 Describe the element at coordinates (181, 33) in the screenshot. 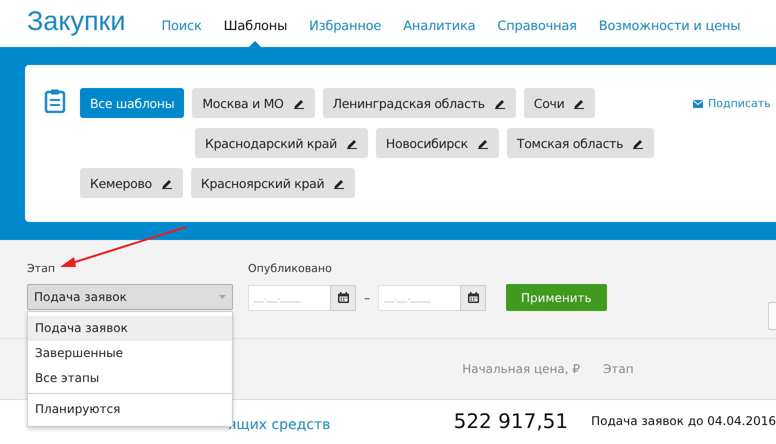

I see `nav-tab: Поиск` at that location.